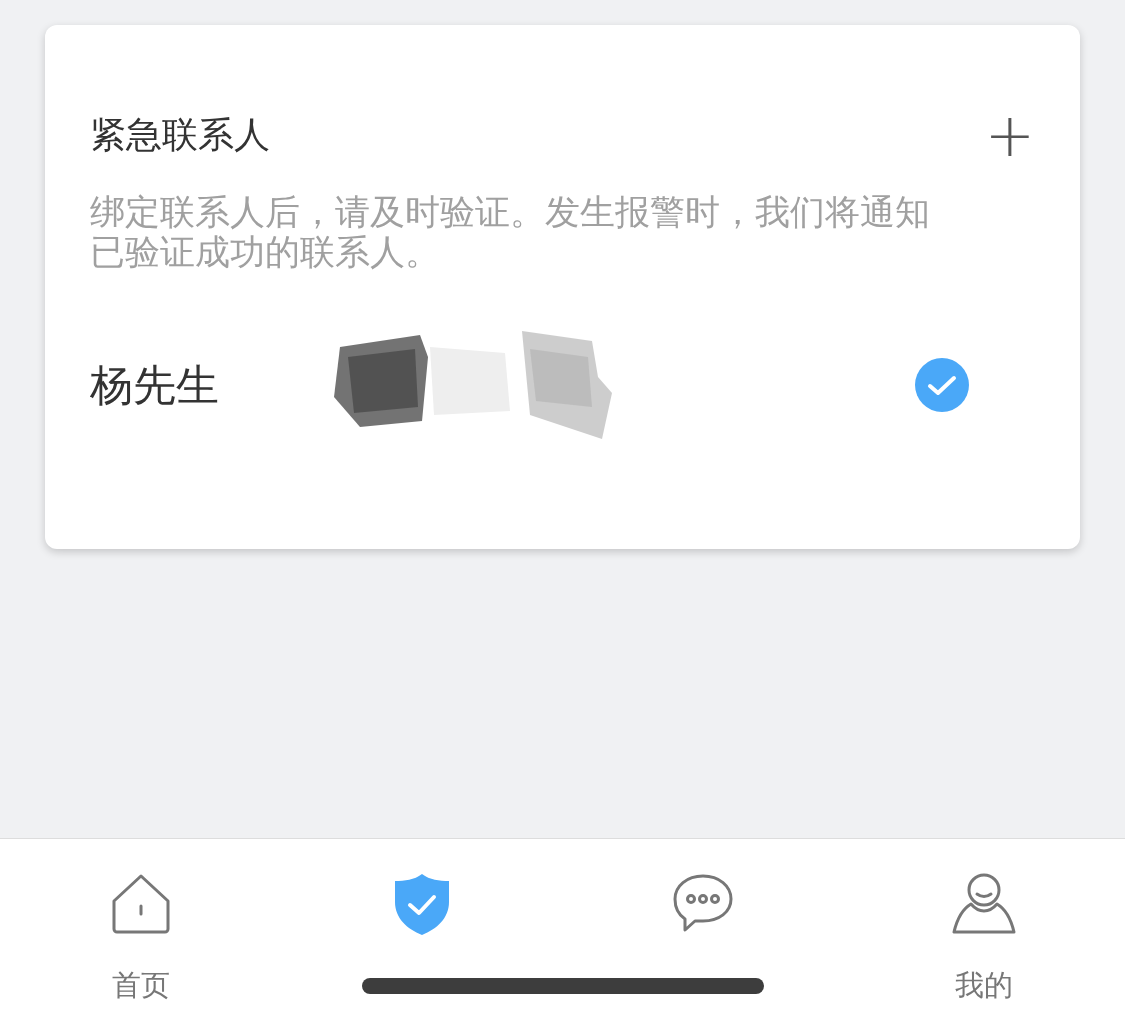 This screenshot has width=1125, height=1016. I want to click on tab-item: 我的, so click(984, 927).